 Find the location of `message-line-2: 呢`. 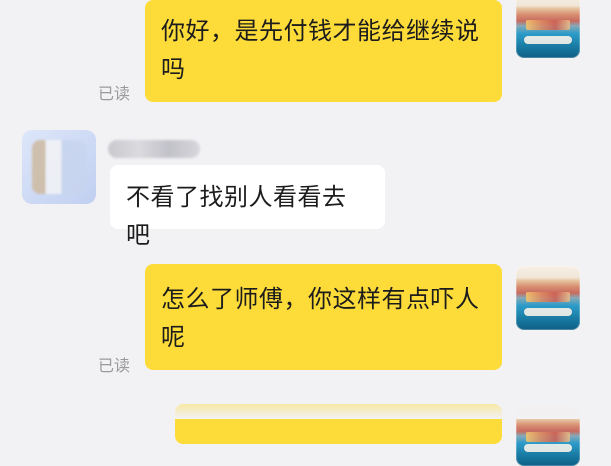

message-line-2: 呢 is located at coordinates (173, 337).